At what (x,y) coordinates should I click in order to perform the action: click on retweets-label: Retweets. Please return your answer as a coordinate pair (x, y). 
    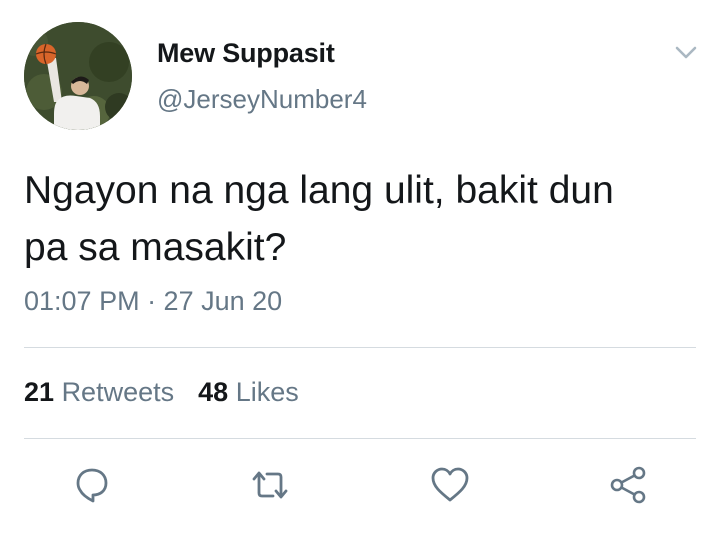
    Looking at the image, I should click on (118, 392).